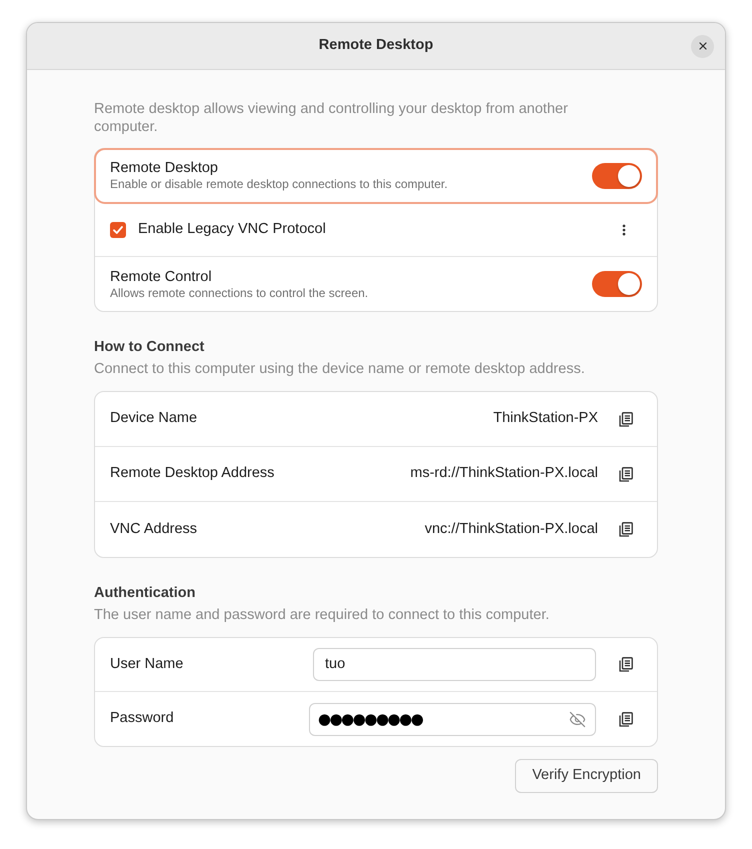 This screenshot has height=849, width=752. What do you see at coordinates (586, 776) in the screenshot?
I see `verify-encryption-button: Verify Encryption` at bounding box center [586, 776].